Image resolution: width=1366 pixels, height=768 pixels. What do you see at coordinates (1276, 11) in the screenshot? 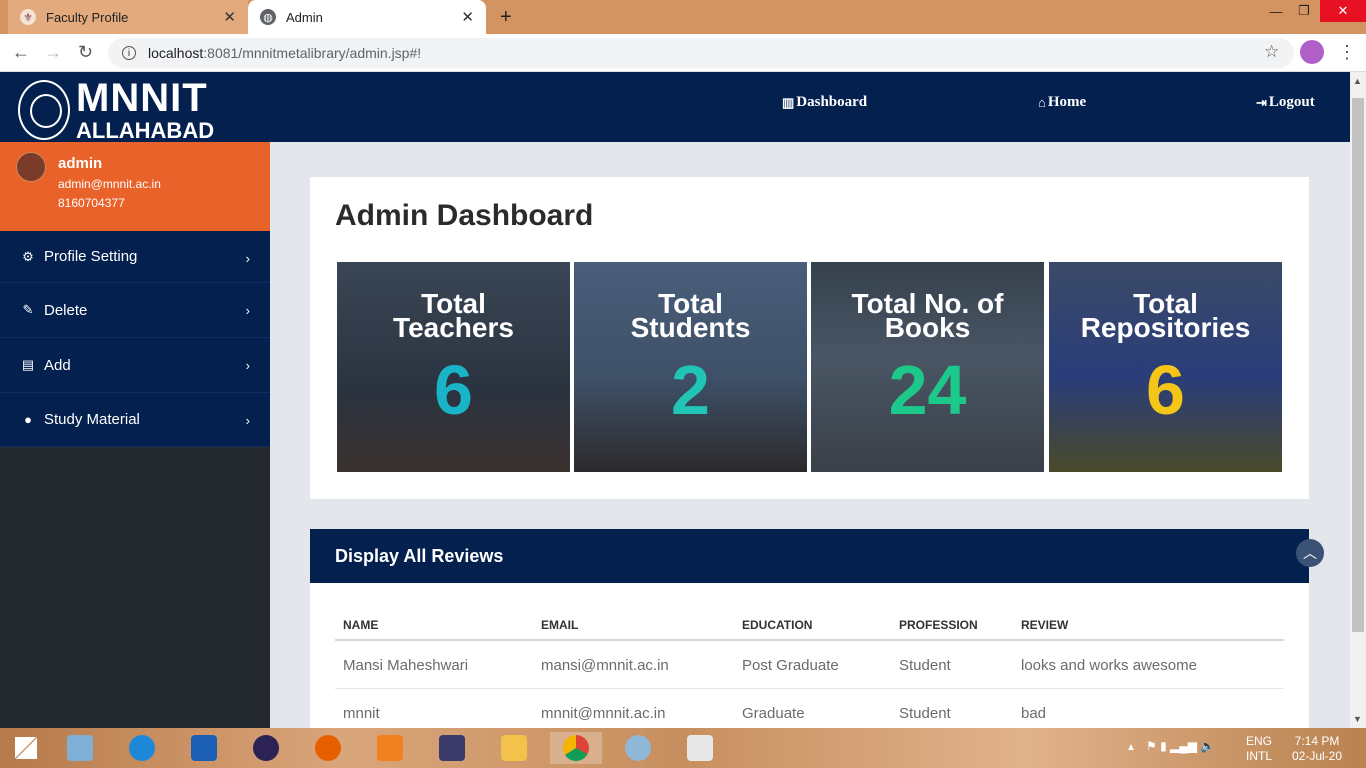
I see `minimize-icon: —` at bounding box center [1276, 11].